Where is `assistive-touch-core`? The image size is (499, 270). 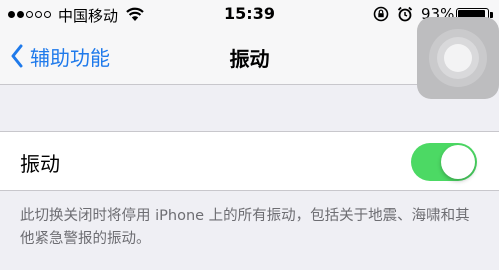
assistive-touch-core is located at coordinates (458, 58).